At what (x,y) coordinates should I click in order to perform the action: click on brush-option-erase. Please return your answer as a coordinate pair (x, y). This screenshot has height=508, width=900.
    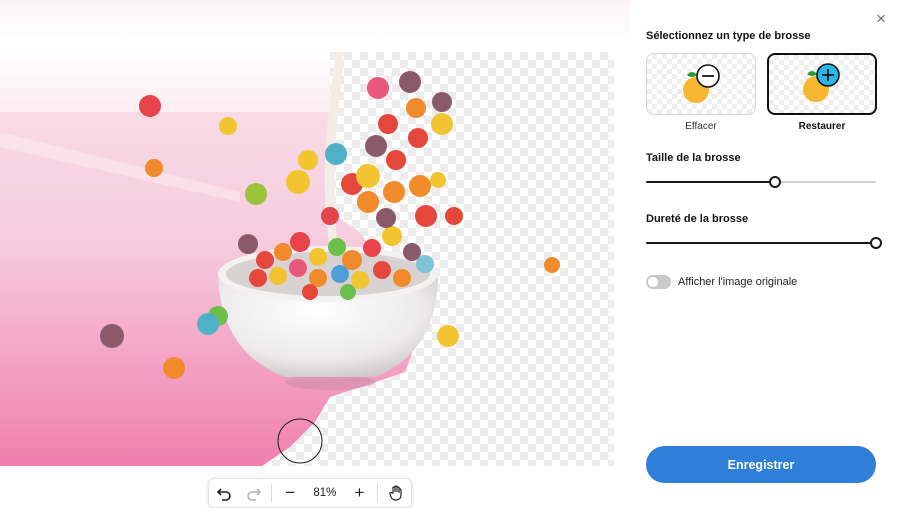
    Looking at the image, I should click on (701, 84).